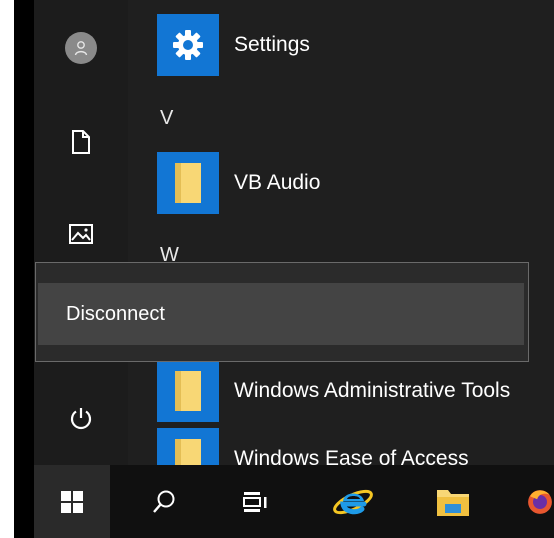 The image size is (554, 538). I want to click on internet-explorer-icon, so click(353, 501).